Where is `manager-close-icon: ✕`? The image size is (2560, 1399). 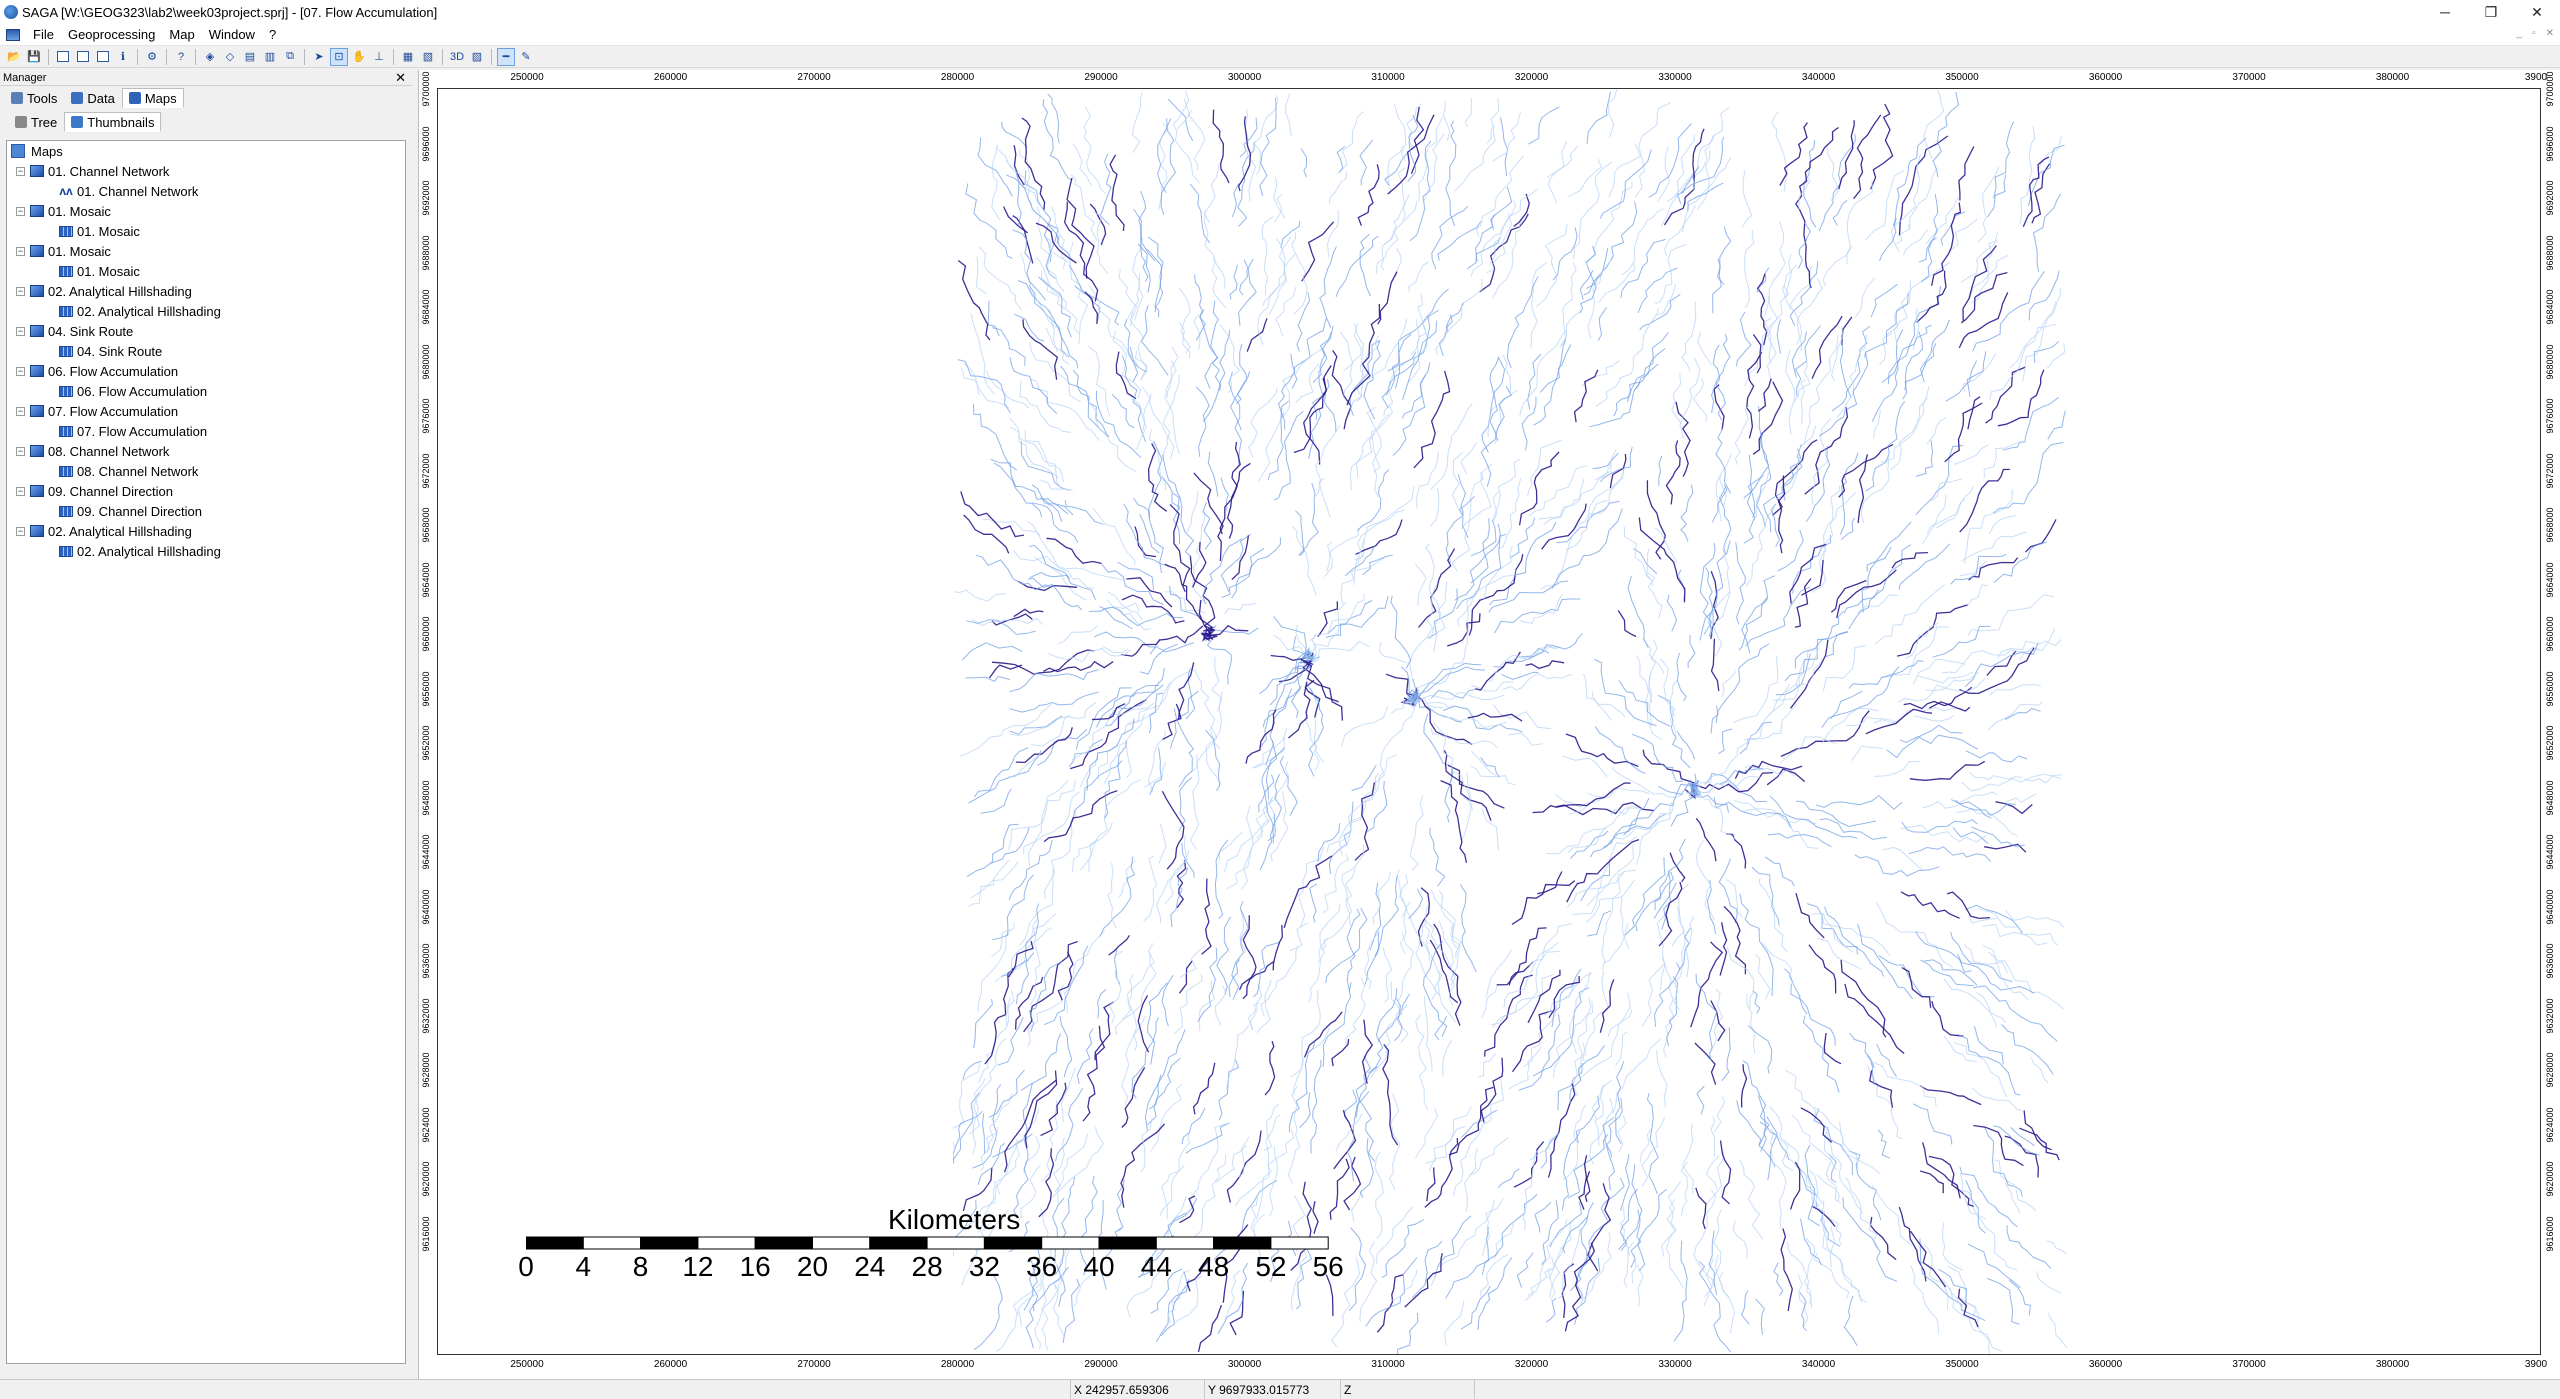
manager-close-icon: ✕ is located at coordinates (400, 78).